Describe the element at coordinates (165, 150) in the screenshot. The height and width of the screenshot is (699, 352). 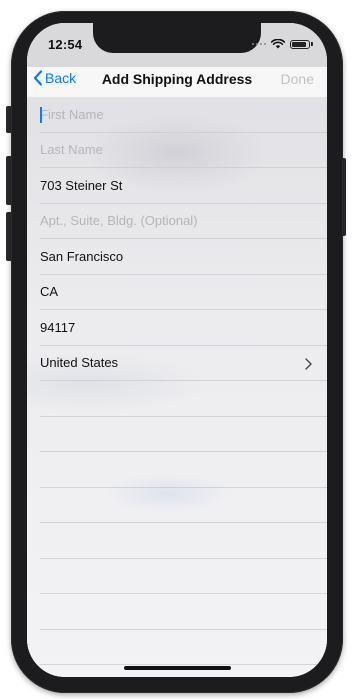
I see `last-name-field` at that location.